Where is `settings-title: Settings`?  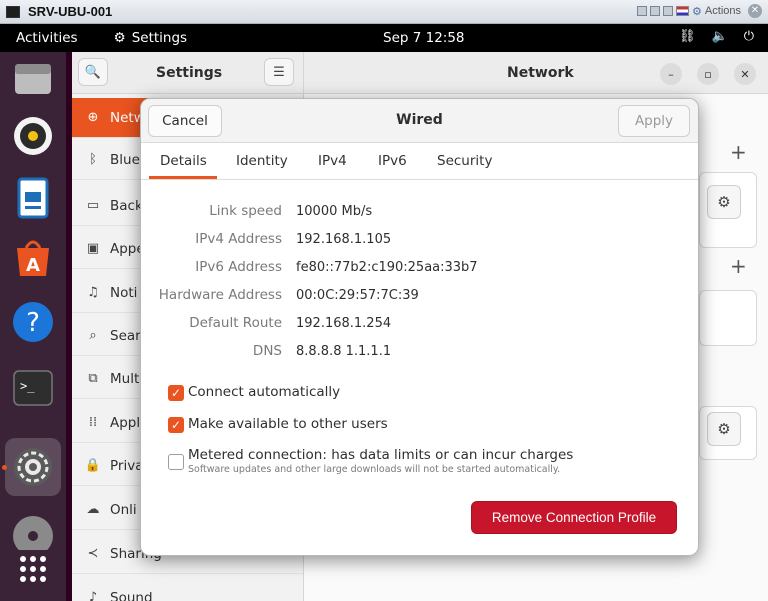
settings-title: Settings is located at coordinates (189, 73).